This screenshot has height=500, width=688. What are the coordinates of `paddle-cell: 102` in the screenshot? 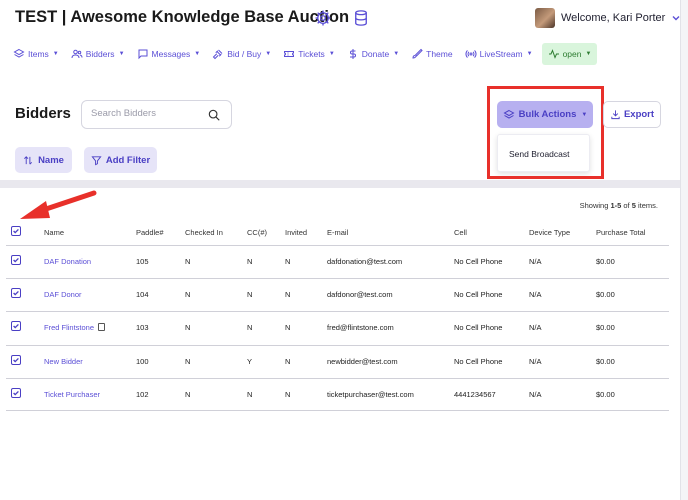 It's located at (142, 394).